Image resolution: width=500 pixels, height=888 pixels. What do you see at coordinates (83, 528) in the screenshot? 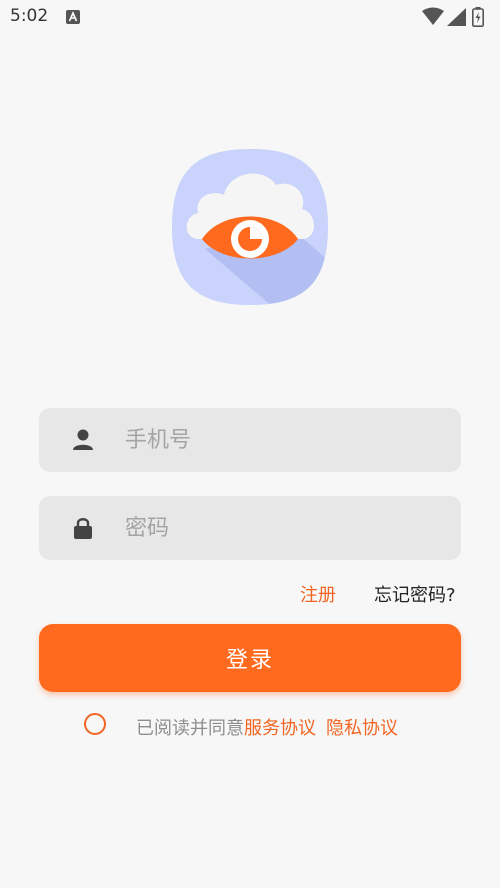
I see `lock-icon` at bounding box center [83, 528].